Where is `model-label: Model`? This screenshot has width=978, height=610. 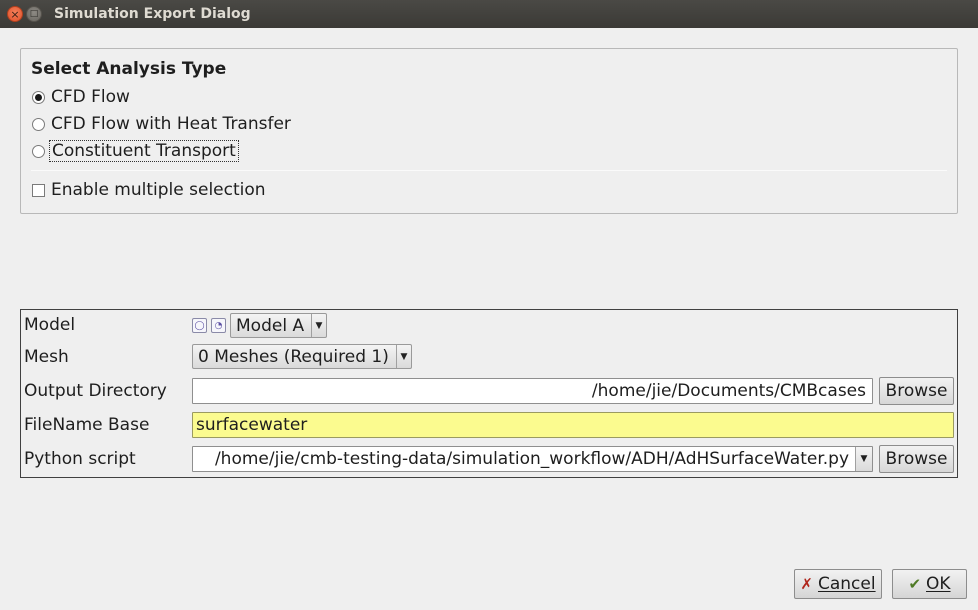 model-label: Model is located at coordinates (50, 325).